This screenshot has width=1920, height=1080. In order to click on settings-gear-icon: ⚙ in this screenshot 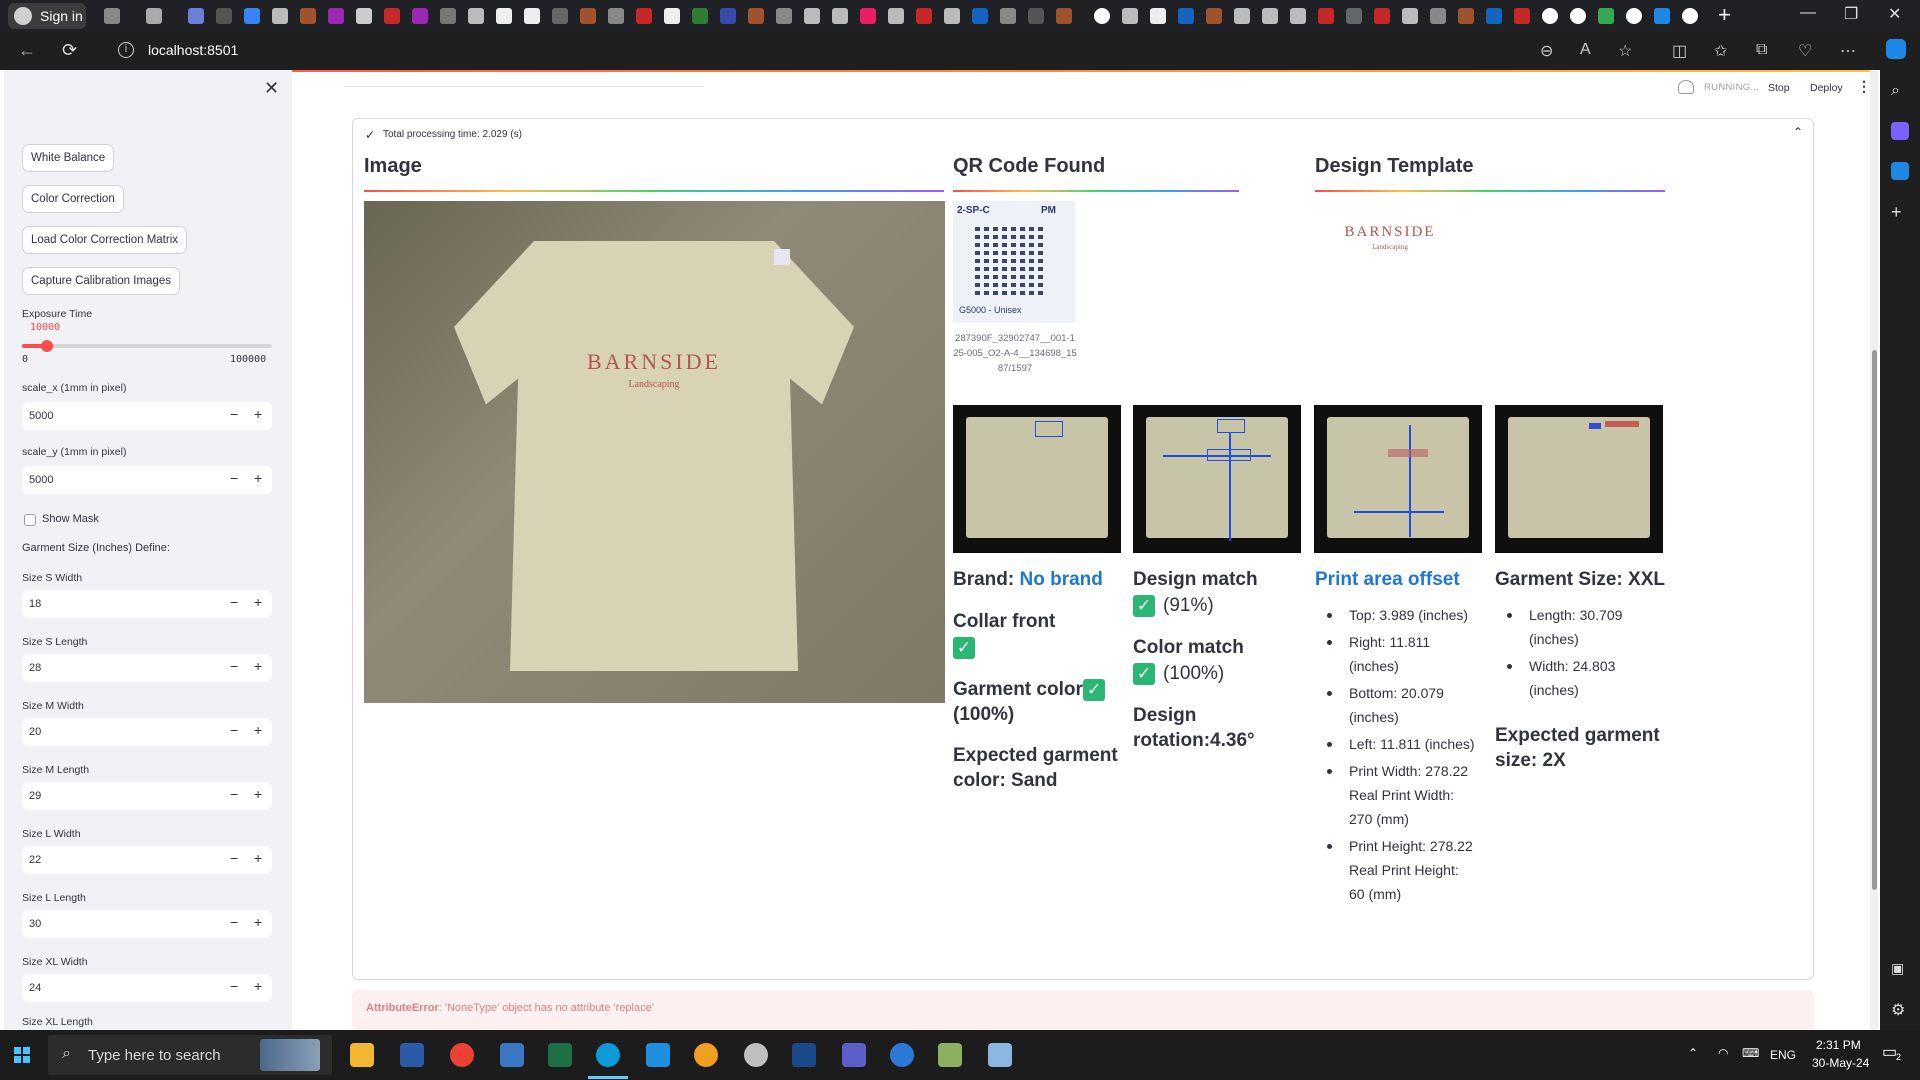, I will do `click(1900, 1009)`.